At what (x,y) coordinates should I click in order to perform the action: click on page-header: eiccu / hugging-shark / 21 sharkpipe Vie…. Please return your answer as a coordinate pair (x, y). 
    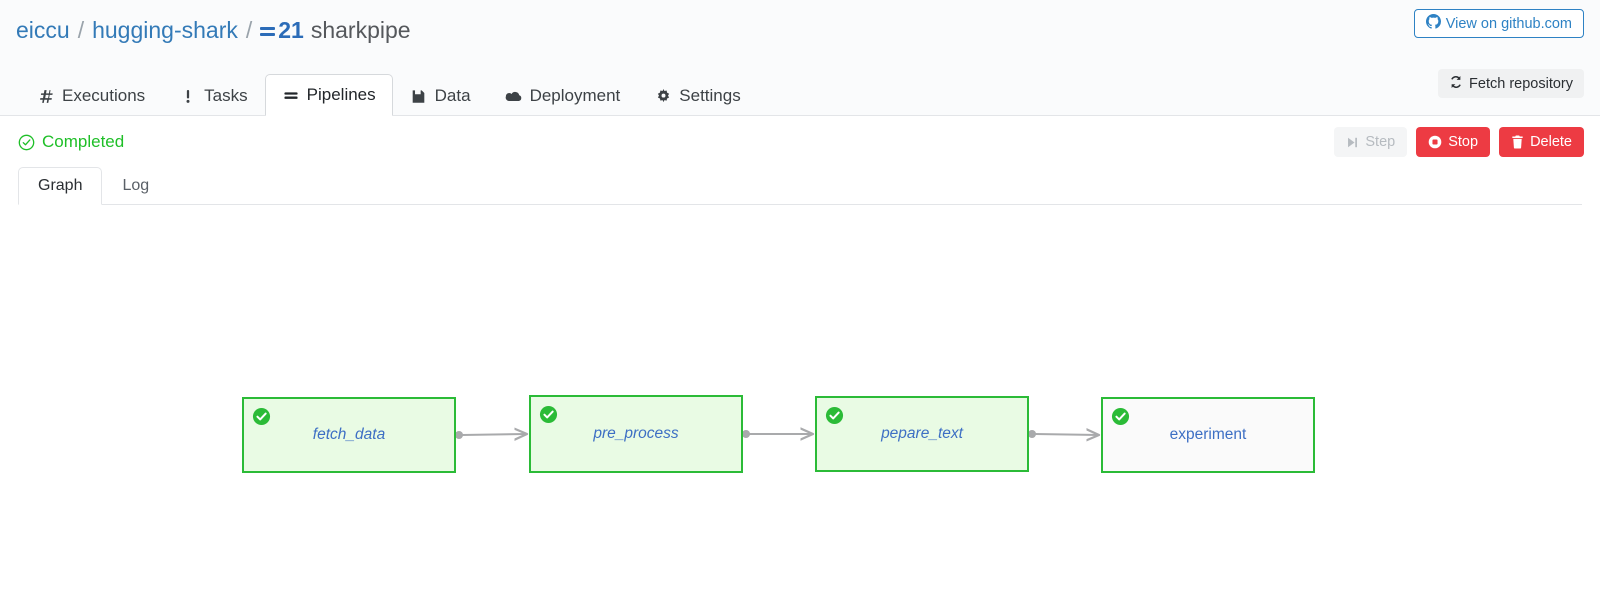
    Looking at the image, I should click on (800, 30).